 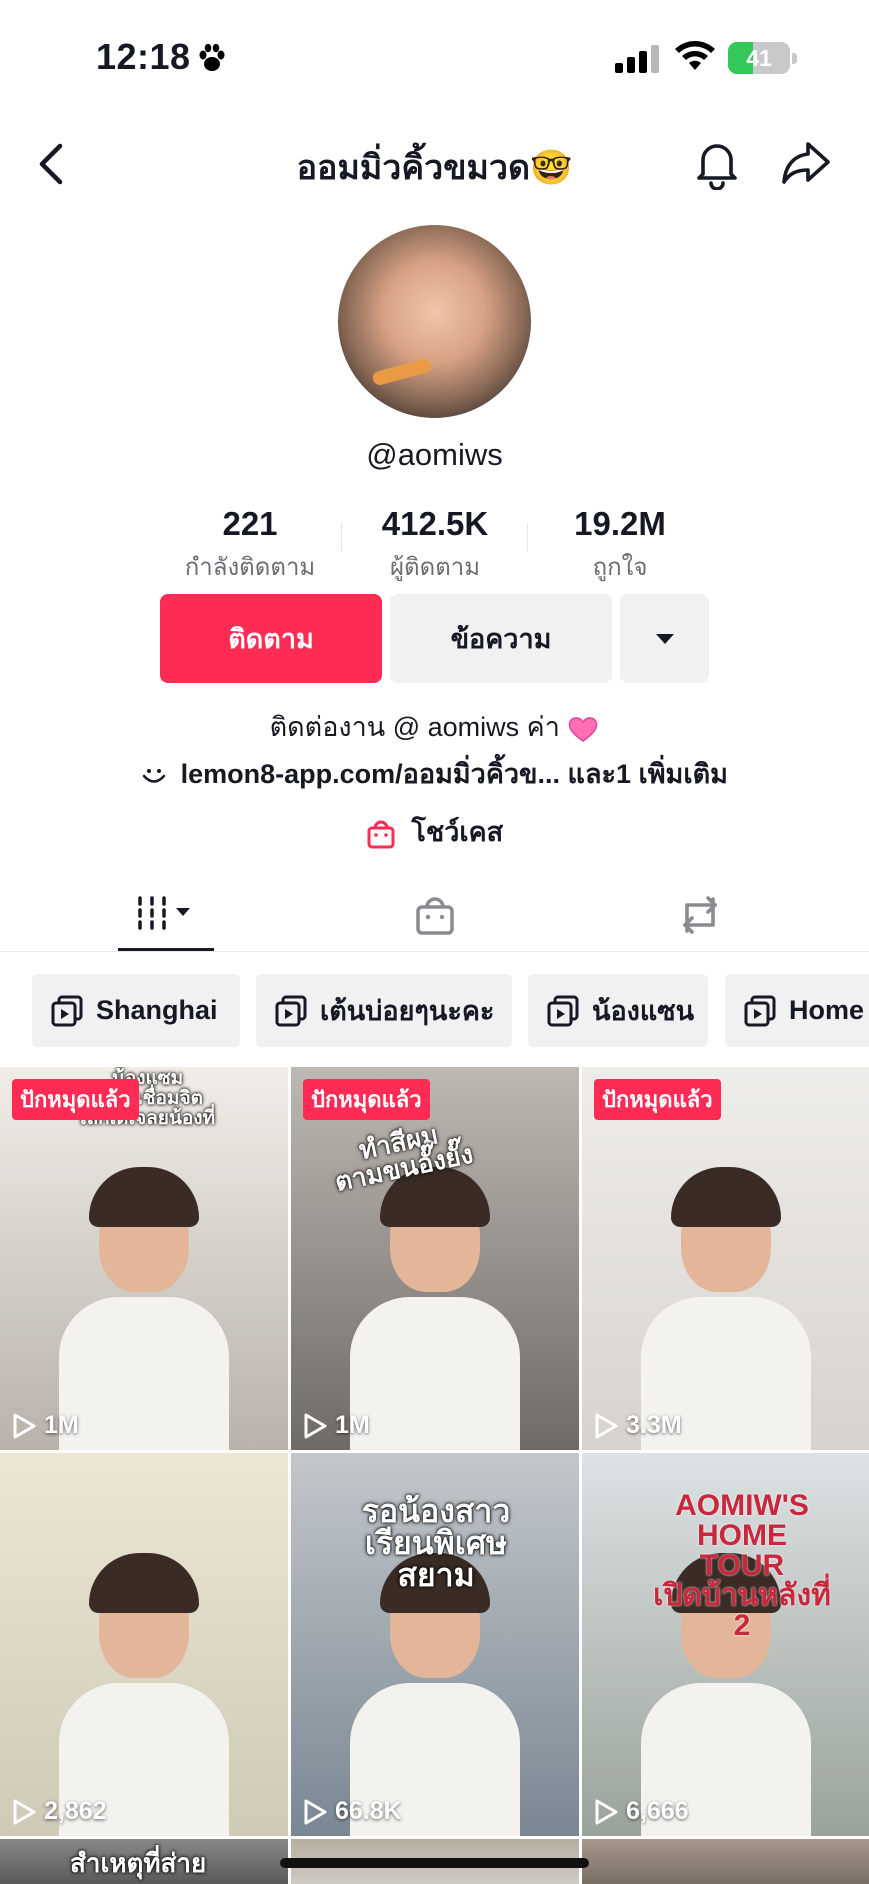 What do you see at coordinates (144, 1644) in the screenshot?
I see `video-thumbnail: 2,862` at bounding box center [144, 1644].